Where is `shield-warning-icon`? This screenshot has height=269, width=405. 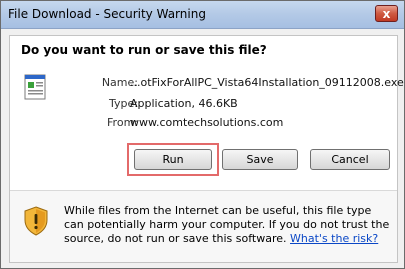 shield-warning-icon is located at coordinates (36, 221).